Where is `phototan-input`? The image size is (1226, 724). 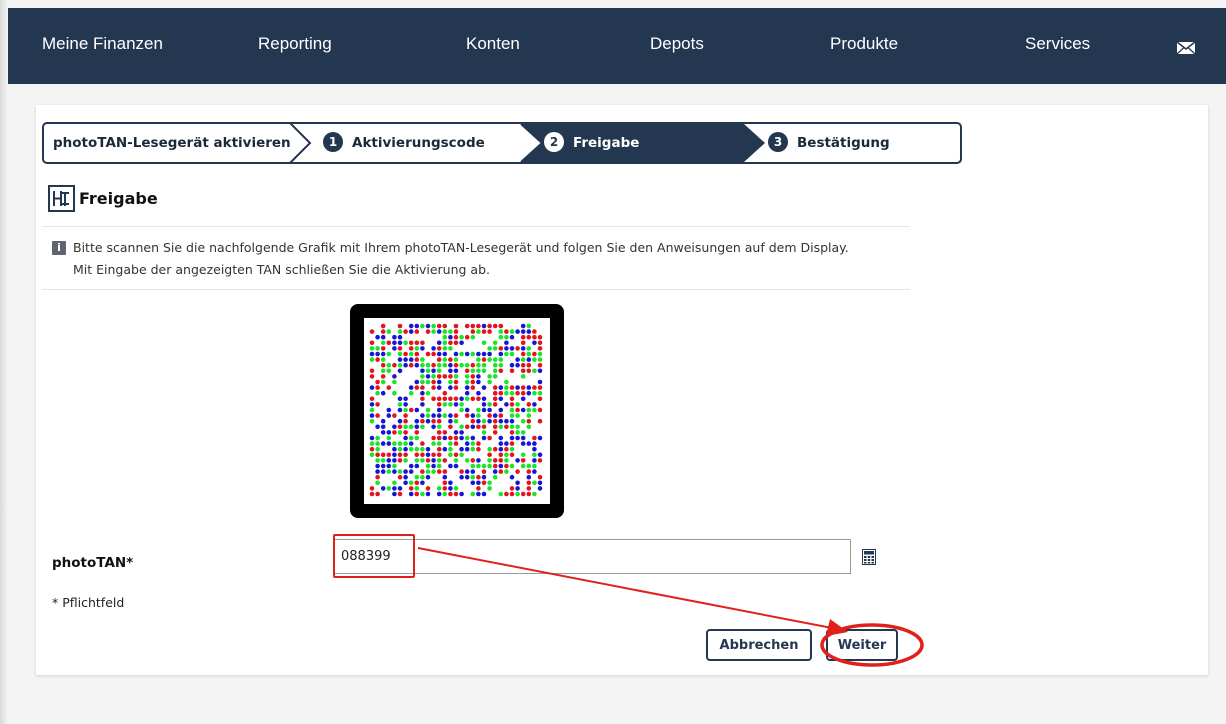
phototan-input is located at coordinates (592, 556).